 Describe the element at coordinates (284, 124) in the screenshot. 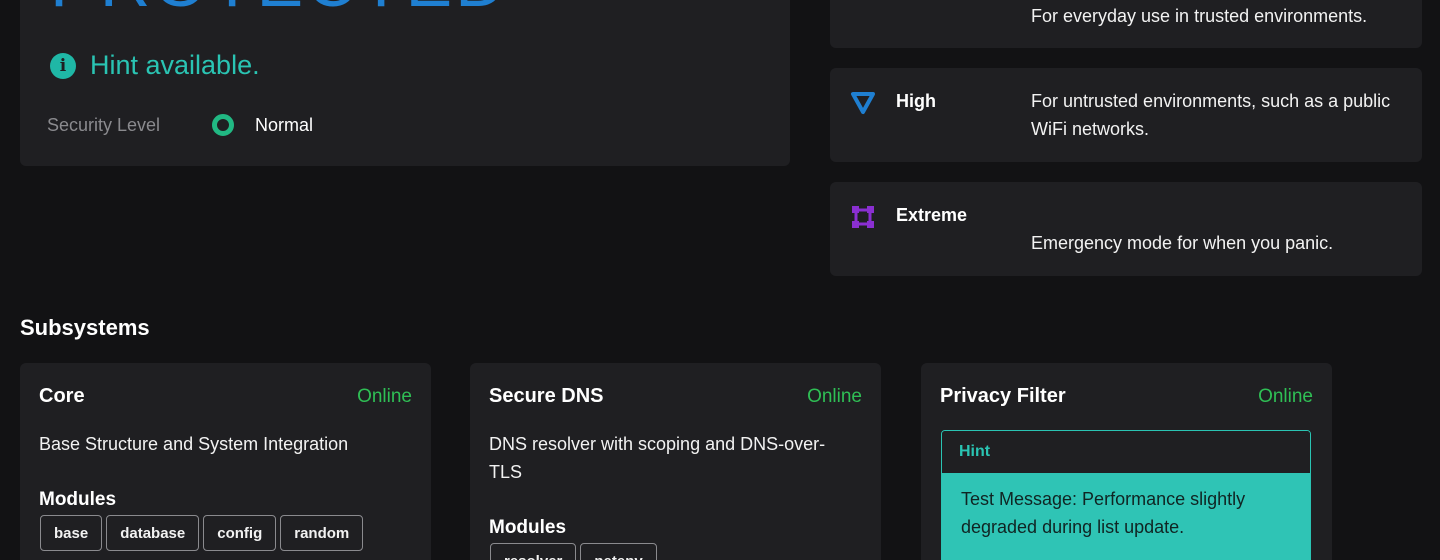

I see `security-level-value: Normal` at that location.